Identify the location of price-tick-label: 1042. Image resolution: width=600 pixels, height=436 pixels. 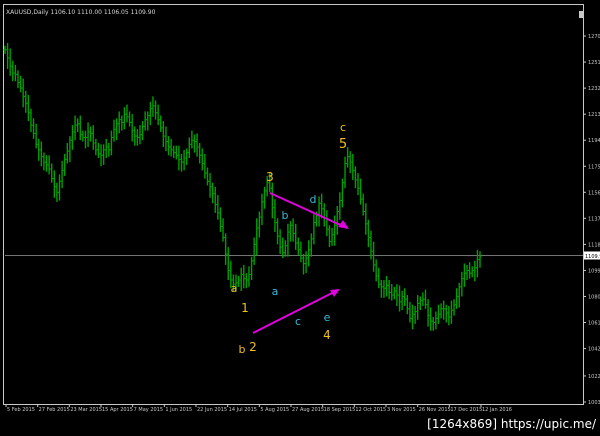
(594, 350).